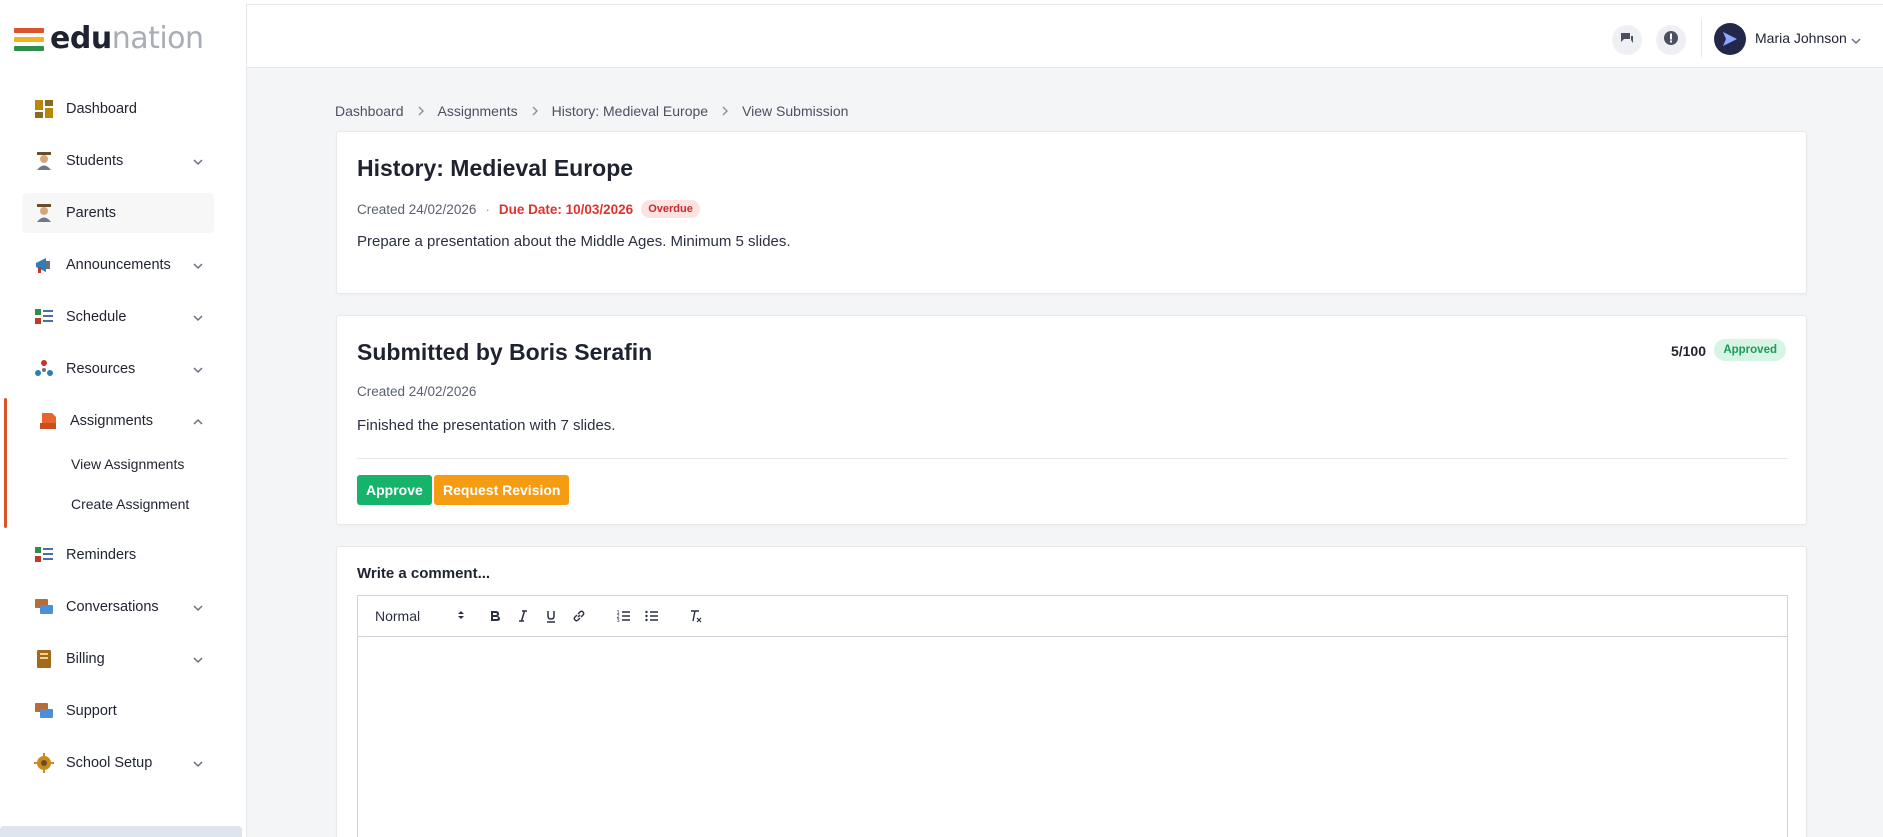 This screenshot has width=1883, height=837. Describe the element at coordinates (1072, 616) in the screenshot. I see `editor-toolbar: Normal 123` at that location.